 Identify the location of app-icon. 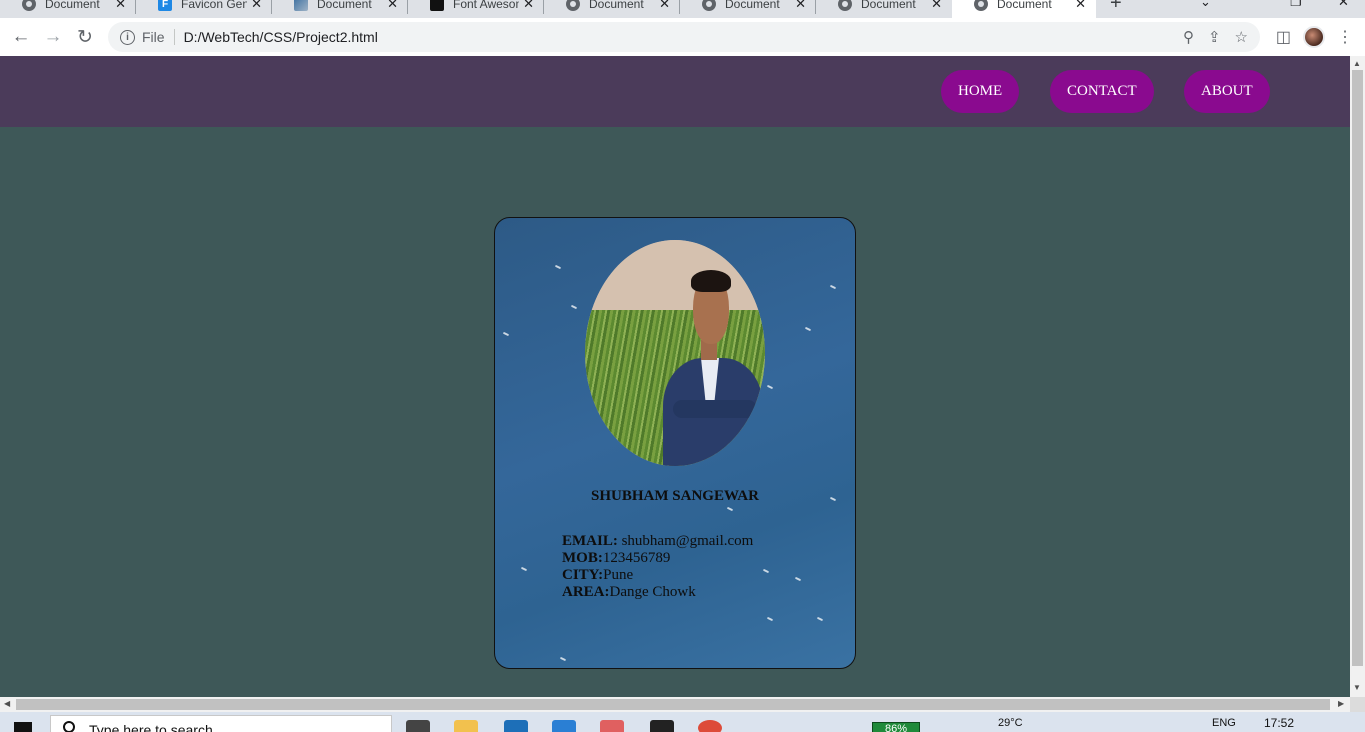
(612, 726).